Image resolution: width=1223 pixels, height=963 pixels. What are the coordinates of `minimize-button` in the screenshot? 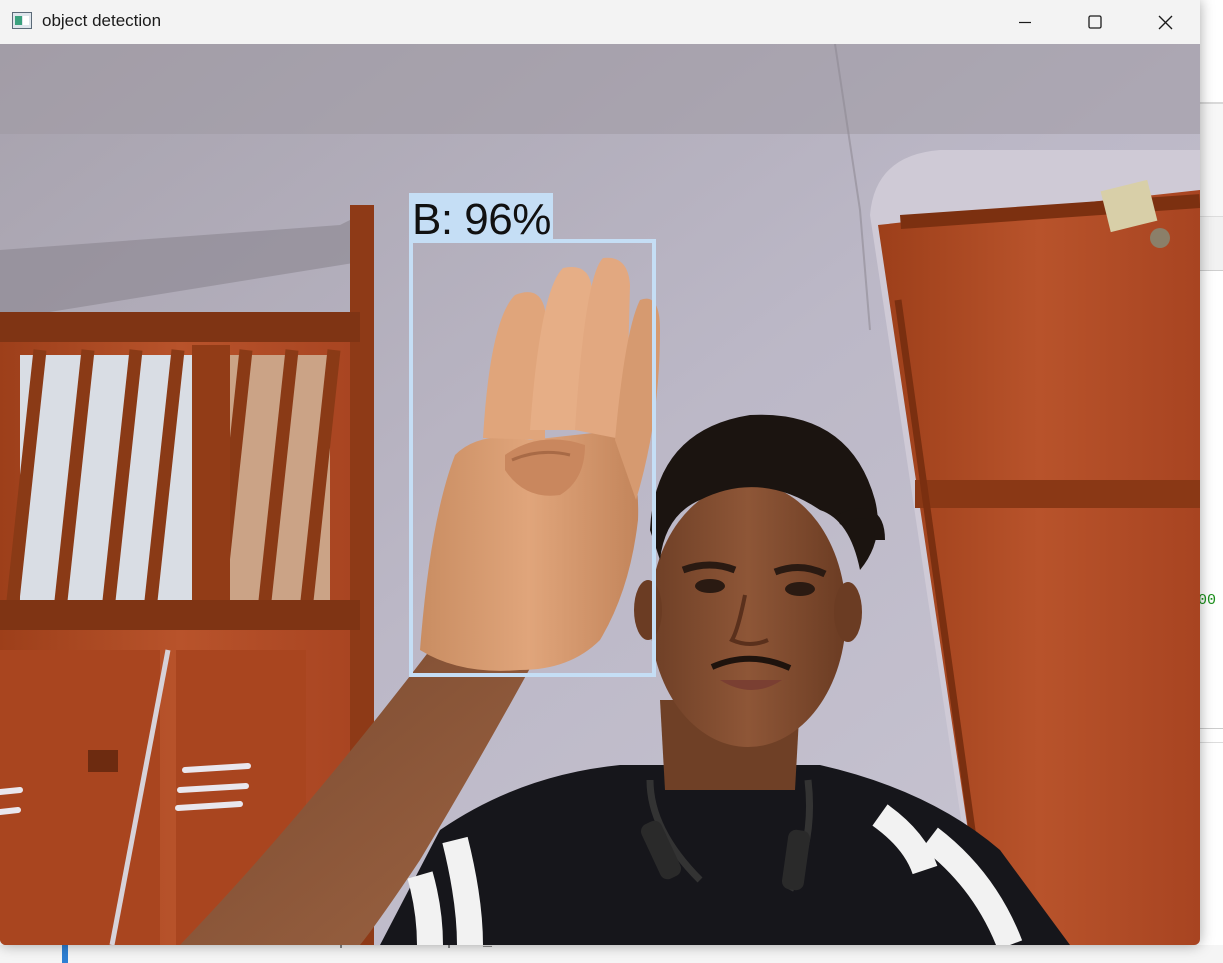 It's located at (1025, 22).